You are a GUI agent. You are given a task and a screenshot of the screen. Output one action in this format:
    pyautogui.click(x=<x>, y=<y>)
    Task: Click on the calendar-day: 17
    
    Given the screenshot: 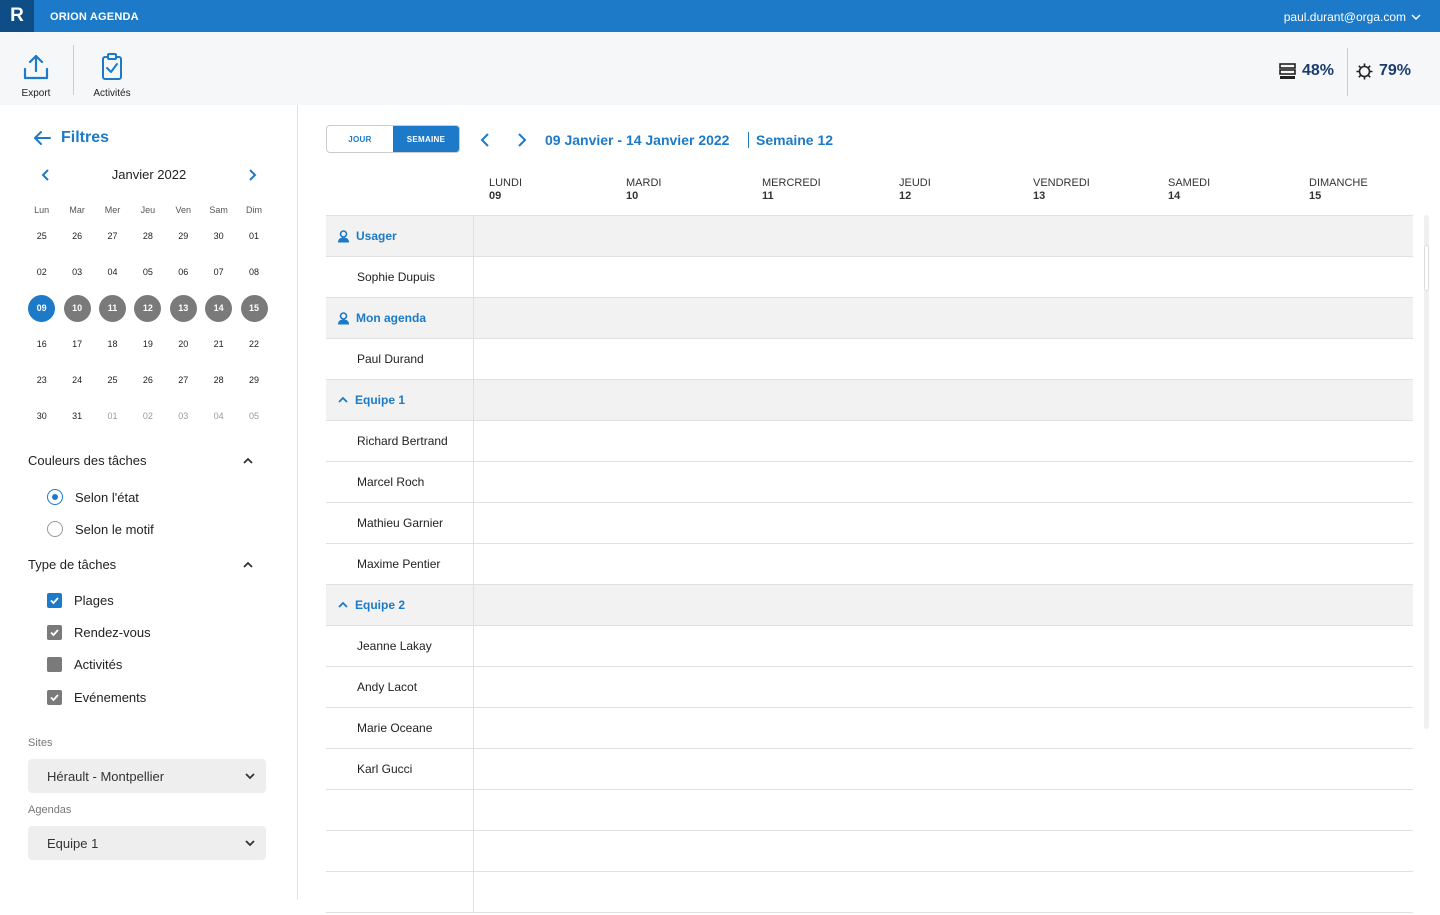 What is the action you would take?
    pyautogui.click(x=76, y=344)
    